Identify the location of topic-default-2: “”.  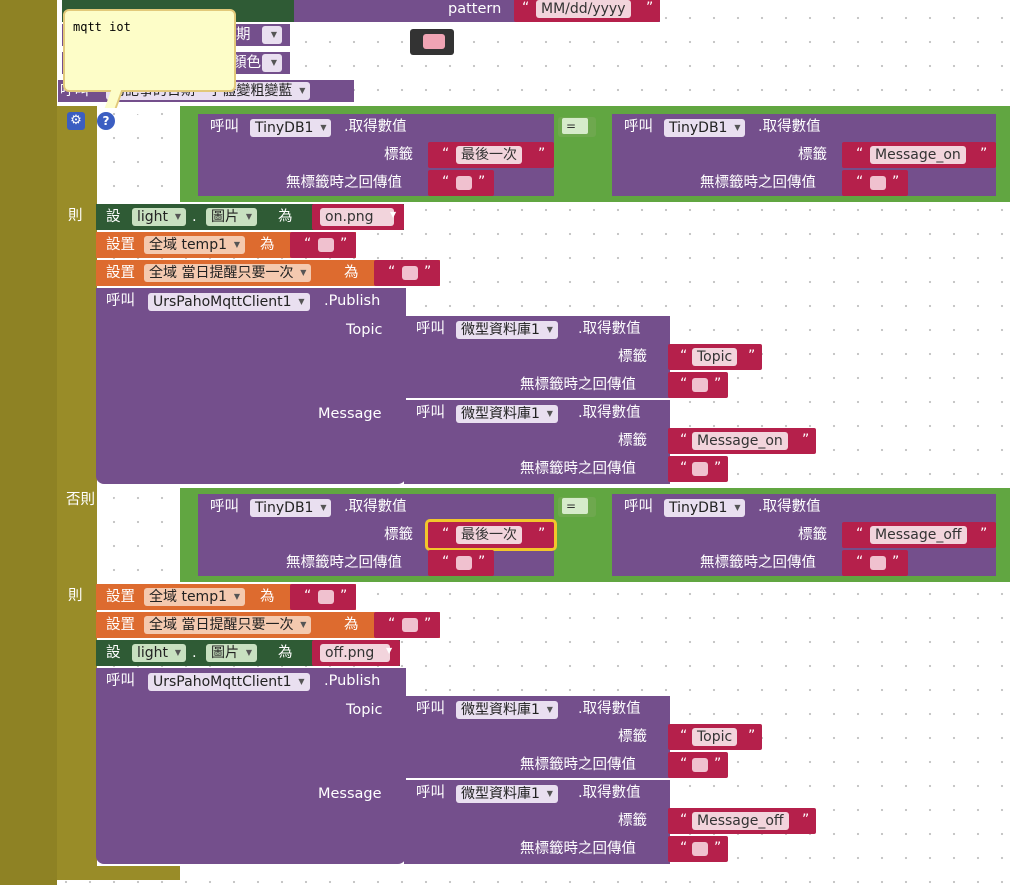
(698, 765).